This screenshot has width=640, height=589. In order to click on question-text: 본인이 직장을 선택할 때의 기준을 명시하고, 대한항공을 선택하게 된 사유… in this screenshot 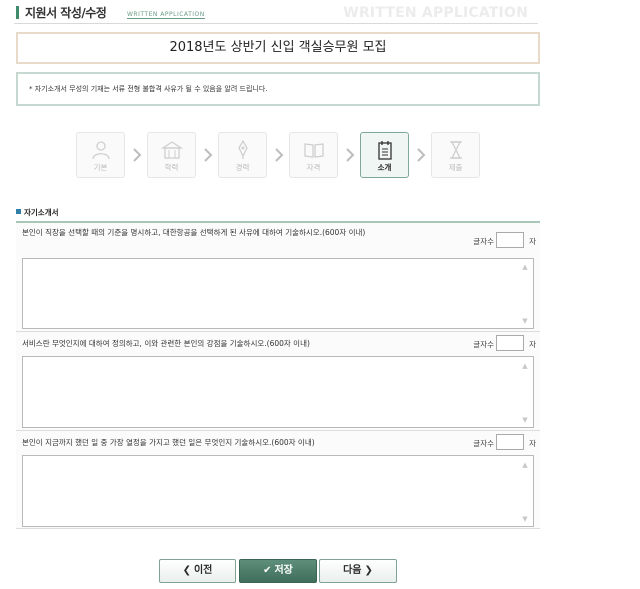, I will do `click(194, 232)`.